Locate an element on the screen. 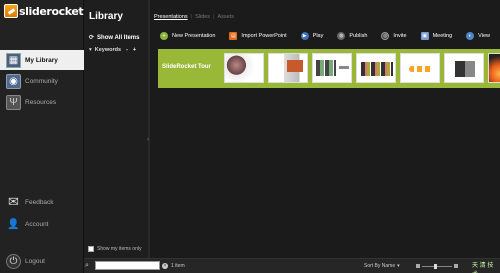  nav-feedback: ✉ Feedback is located at coordinates (42, 202).